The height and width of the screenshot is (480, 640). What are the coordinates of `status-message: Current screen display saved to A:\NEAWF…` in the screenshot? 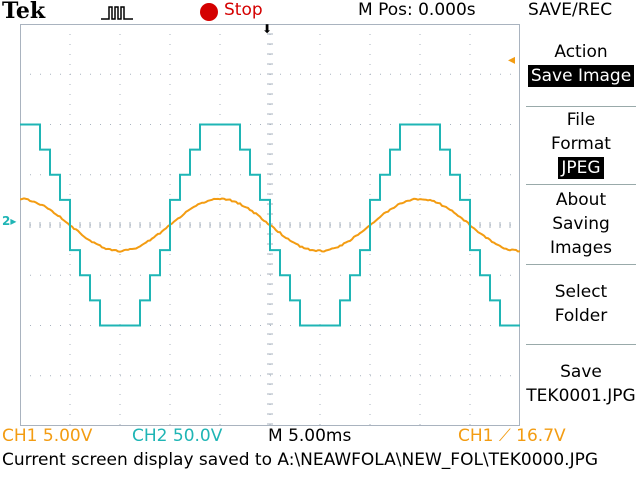 It's located at (300, 460).